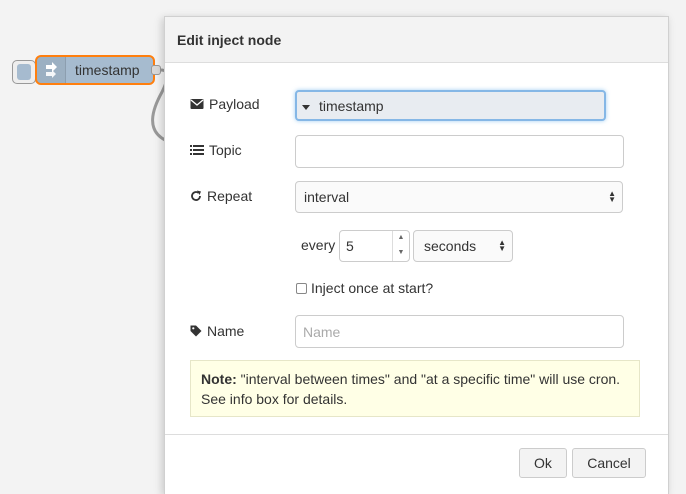 This screenshot has height=494, width=686. Describe the element at coordinates (459, 197) in the screenshot. I see `repeat-select: interval ▲ ▼` at that location.